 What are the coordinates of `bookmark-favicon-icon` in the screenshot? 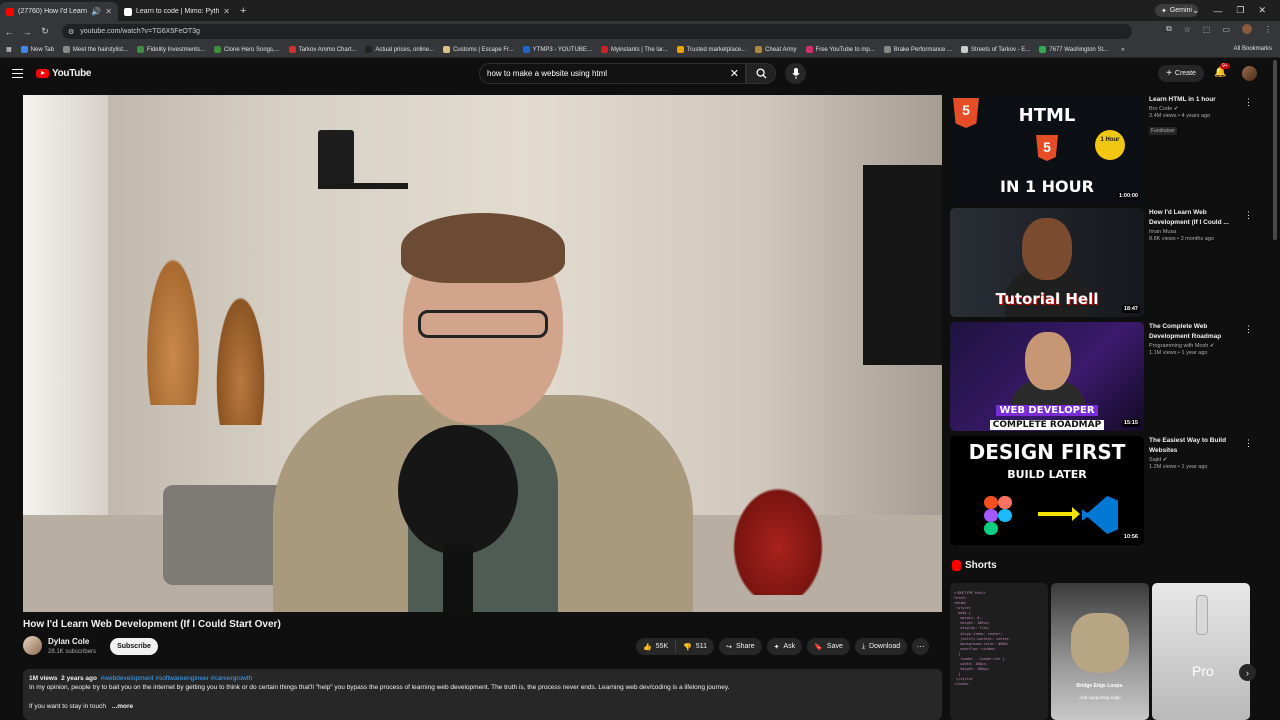 It's located at (447, 49).